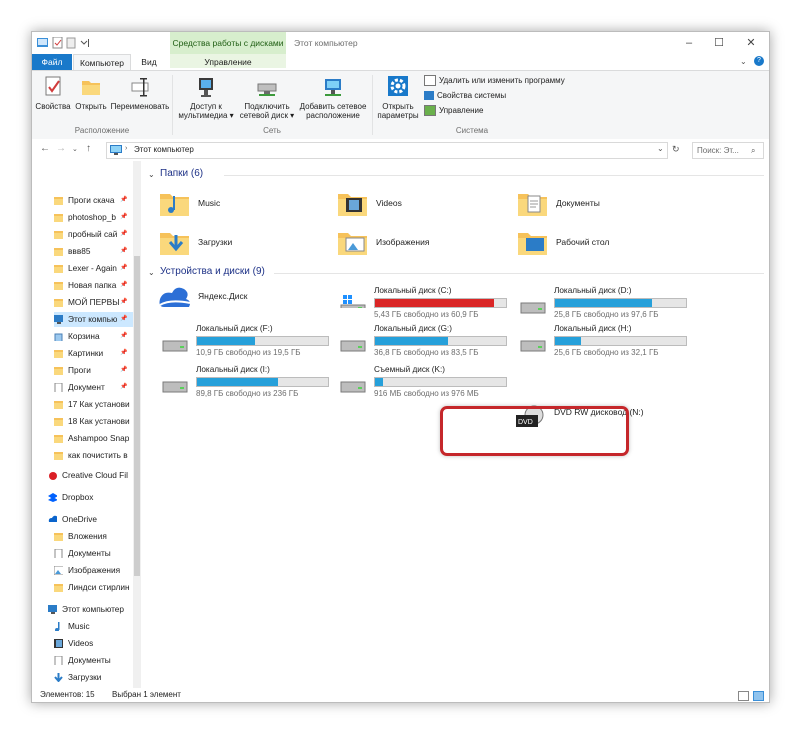  What do you see at coordinates (53, 93) in the screenshot?
I see `properties-button: Свойства` at bounding box center [53, 93].